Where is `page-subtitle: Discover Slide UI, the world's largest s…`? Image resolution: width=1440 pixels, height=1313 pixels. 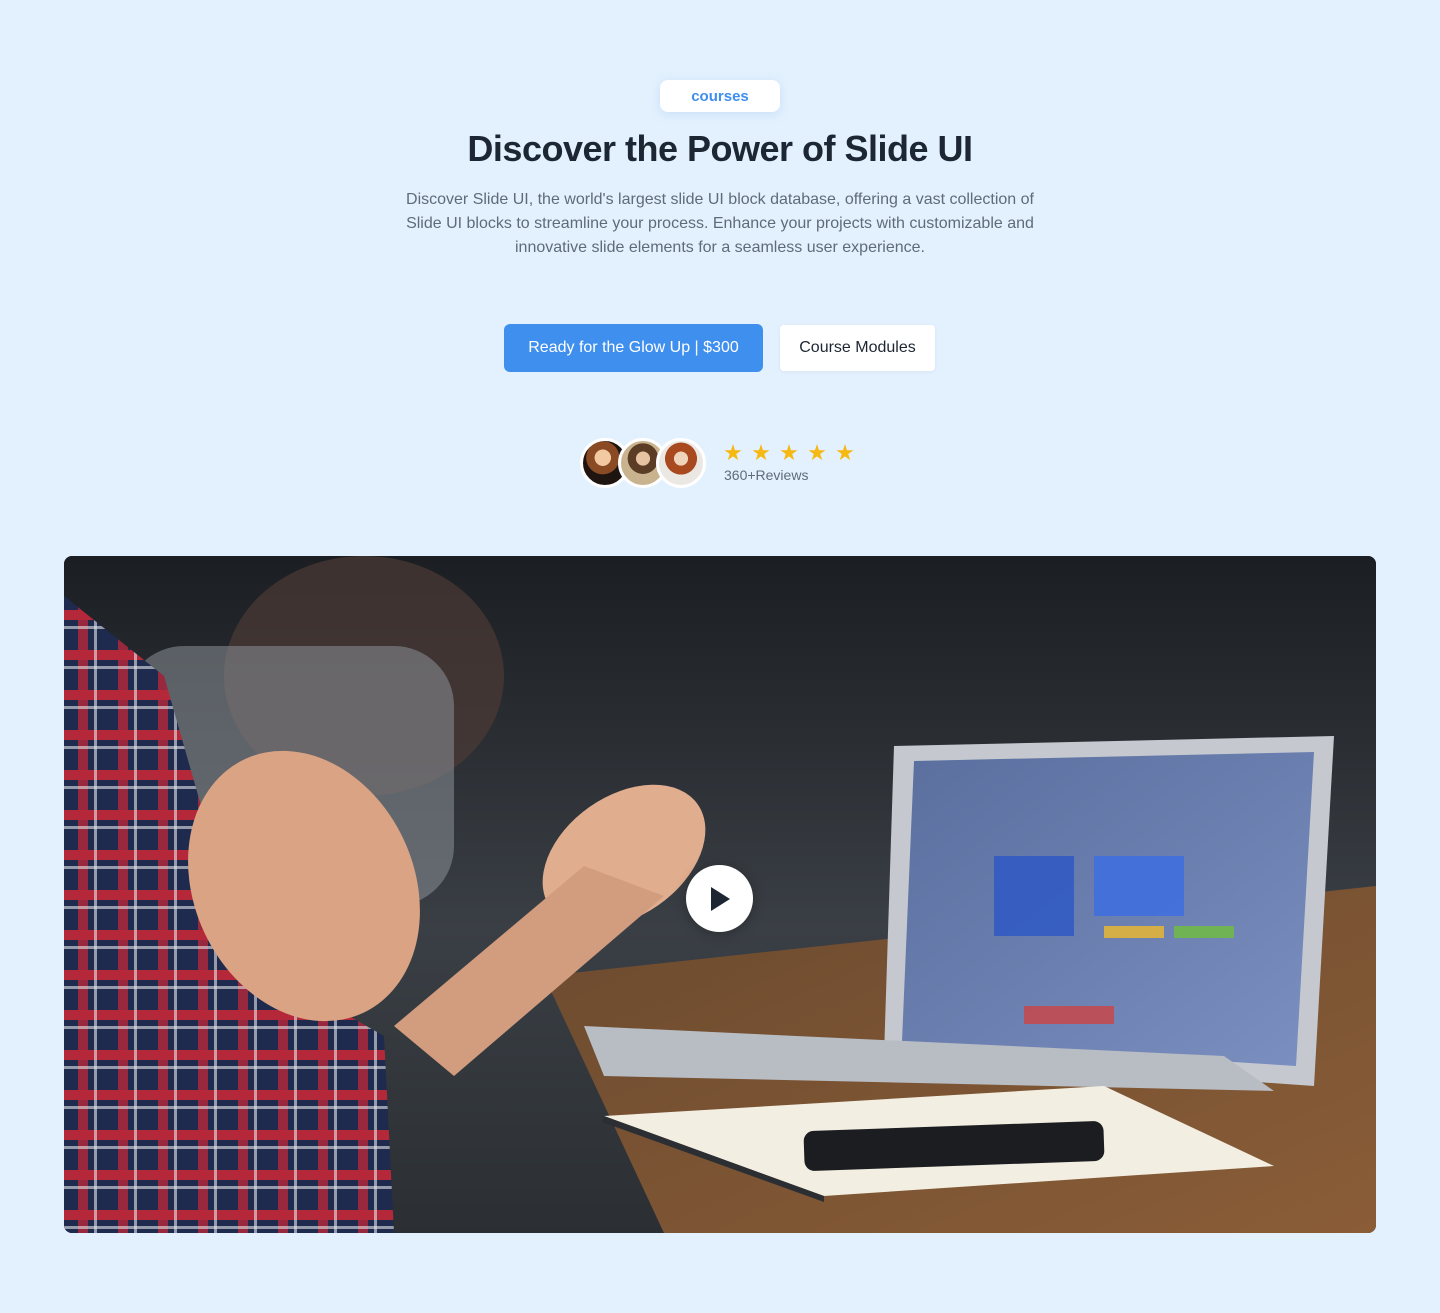
page-subtitle: Discover Slide UI, the world's largest s… is located at coordinates (720, 223).